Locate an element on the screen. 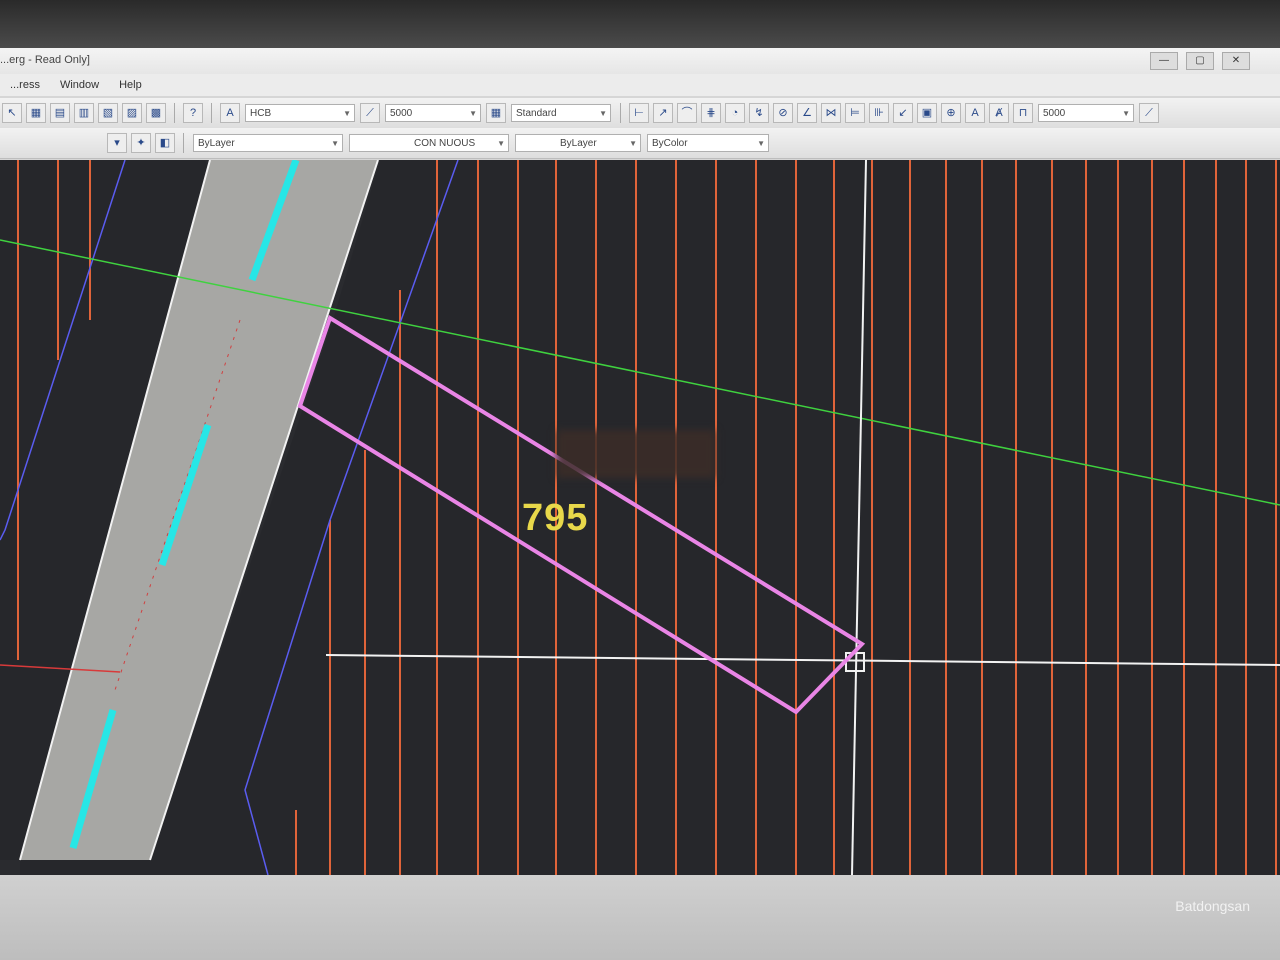 The height and width of the screenshot is (960, 1280). ordinate-dimension-icon: ⋕ is located at coordinates (711, 113).